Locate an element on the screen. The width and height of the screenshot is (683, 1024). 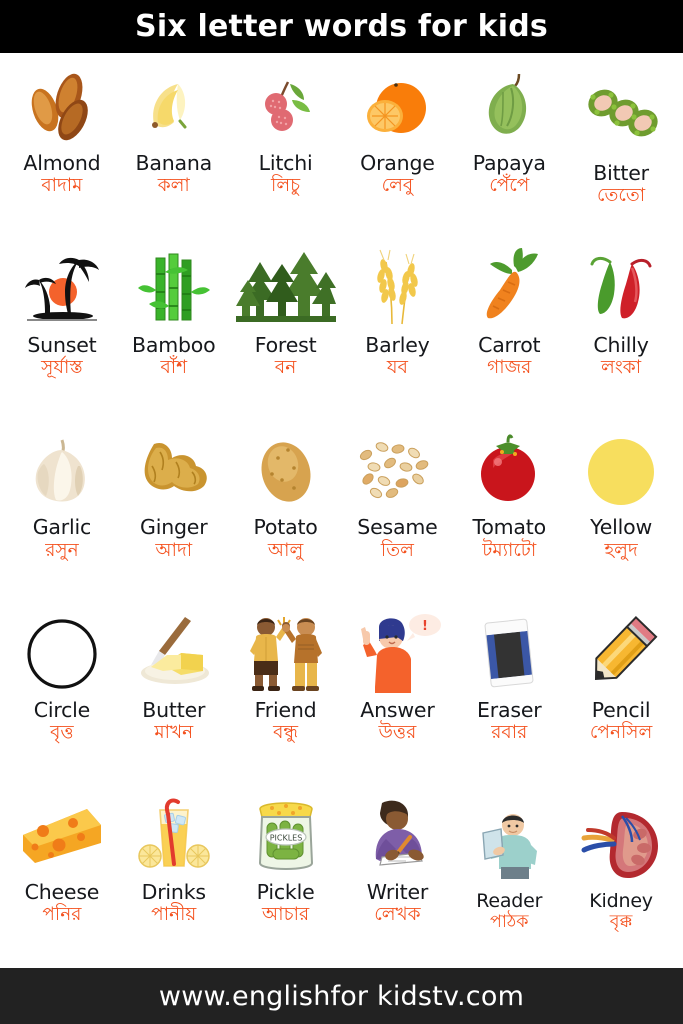
word-cell-sunset: Sunset সূর্যাস্ত is located at coordinates (62, 330).